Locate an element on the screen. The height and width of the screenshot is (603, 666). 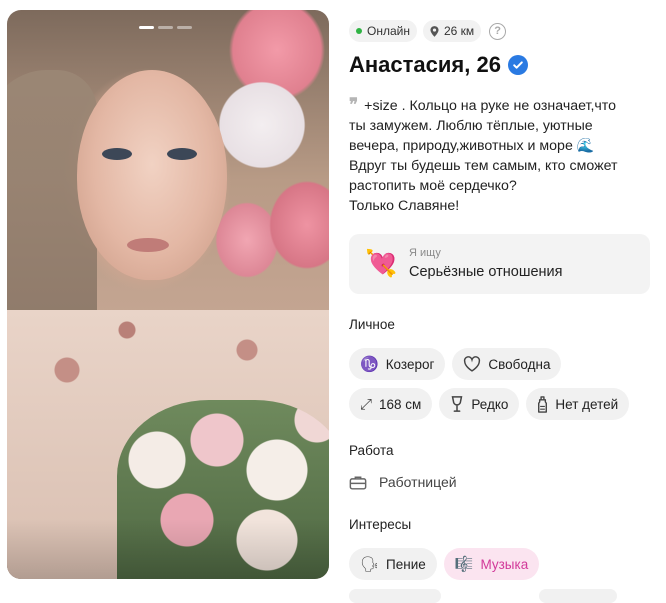
seeking-label: Я ищу is located at coordinates (425, 253).